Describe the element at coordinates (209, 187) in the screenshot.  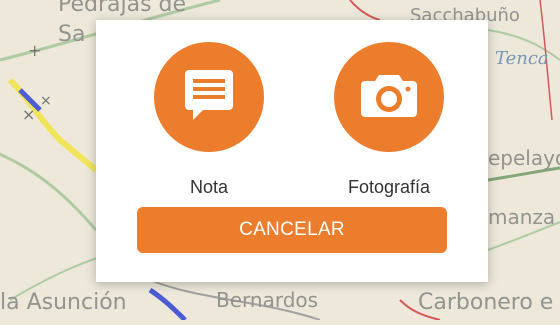
I see `note-option-label: Nota` at that location.